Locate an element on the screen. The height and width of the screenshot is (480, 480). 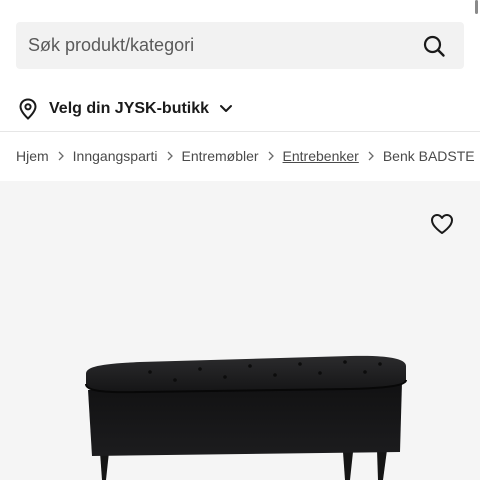
location-pin-icon is located at coordinates (28, 109).